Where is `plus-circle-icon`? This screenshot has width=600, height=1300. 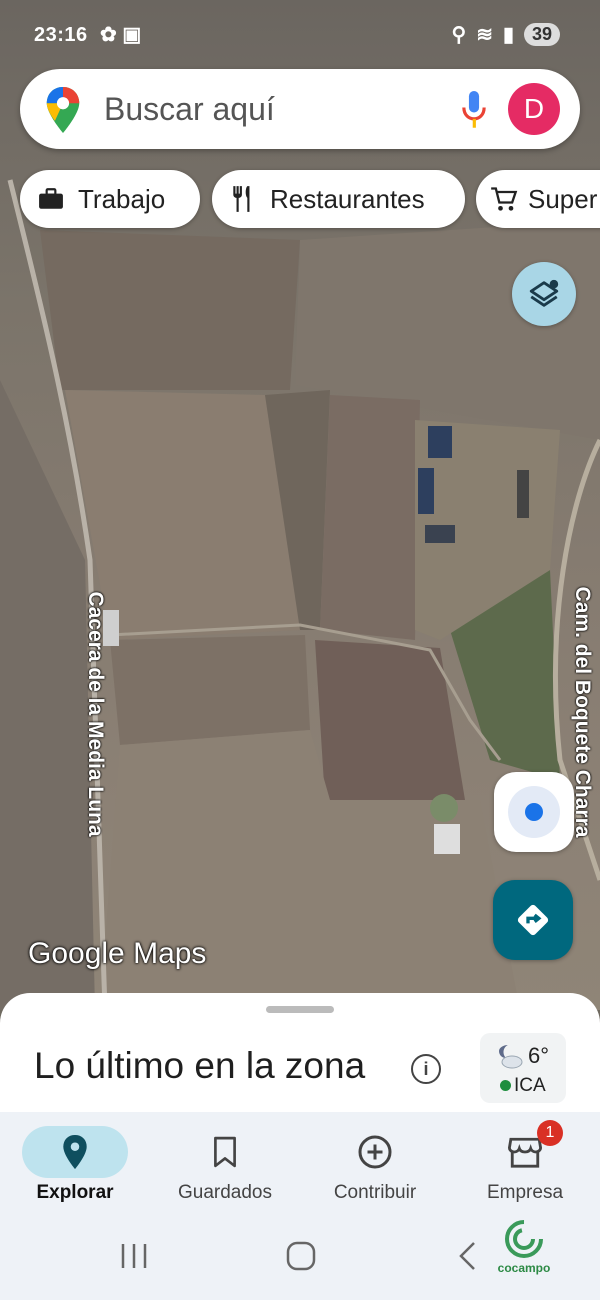
plus-circle-icon is located at coordinates (375, 1152).